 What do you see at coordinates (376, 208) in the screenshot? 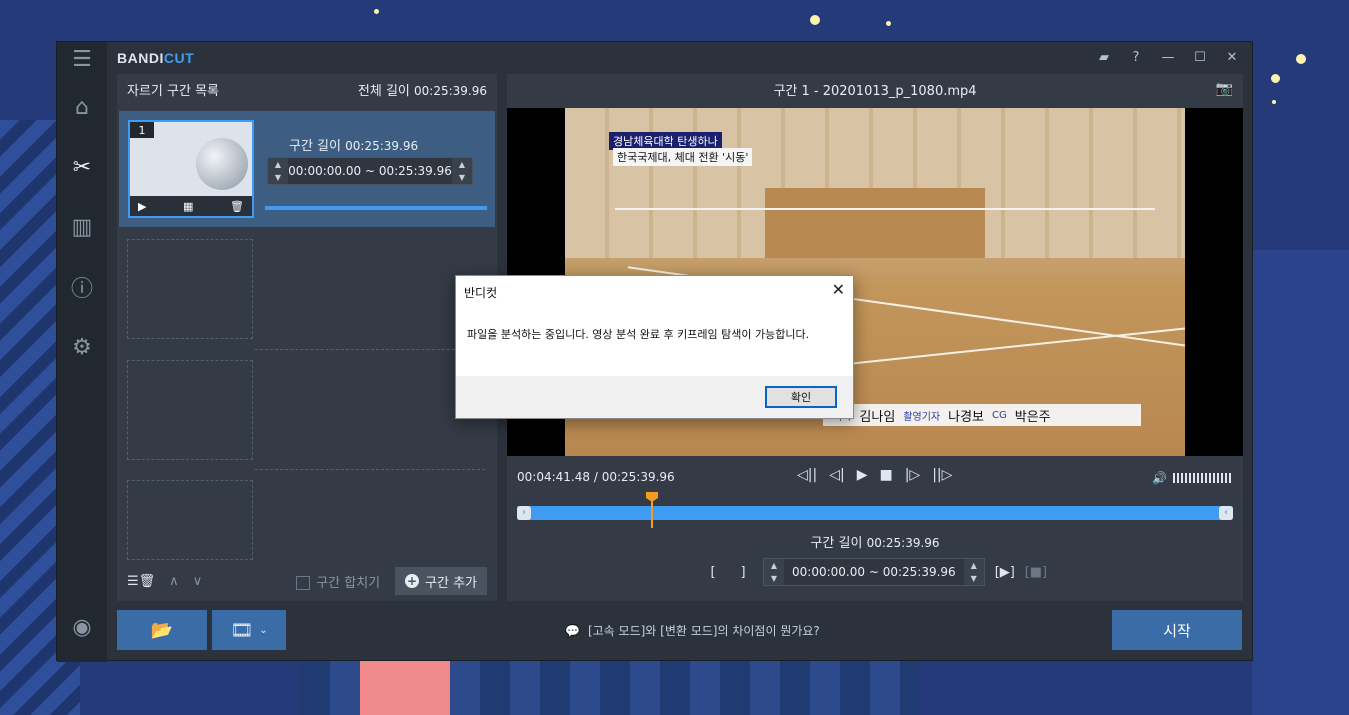
I see `segment-progress-bar` at bounding box center [376, 208].